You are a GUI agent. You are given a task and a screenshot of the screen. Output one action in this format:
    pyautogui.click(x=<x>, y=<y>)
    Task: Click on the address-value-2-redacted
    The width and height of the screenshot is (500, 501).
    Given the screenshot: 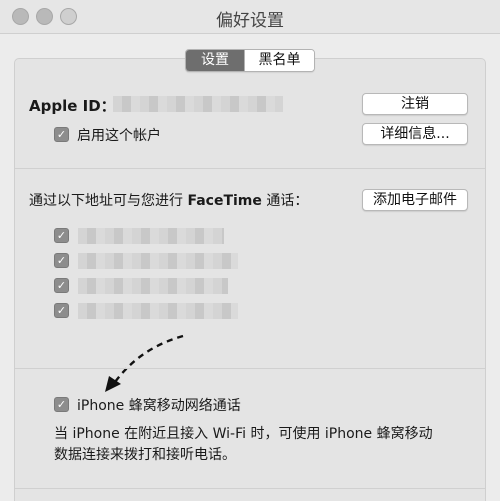 What is the action you would take?
    pyautogui.click(x=158, y=261)
    